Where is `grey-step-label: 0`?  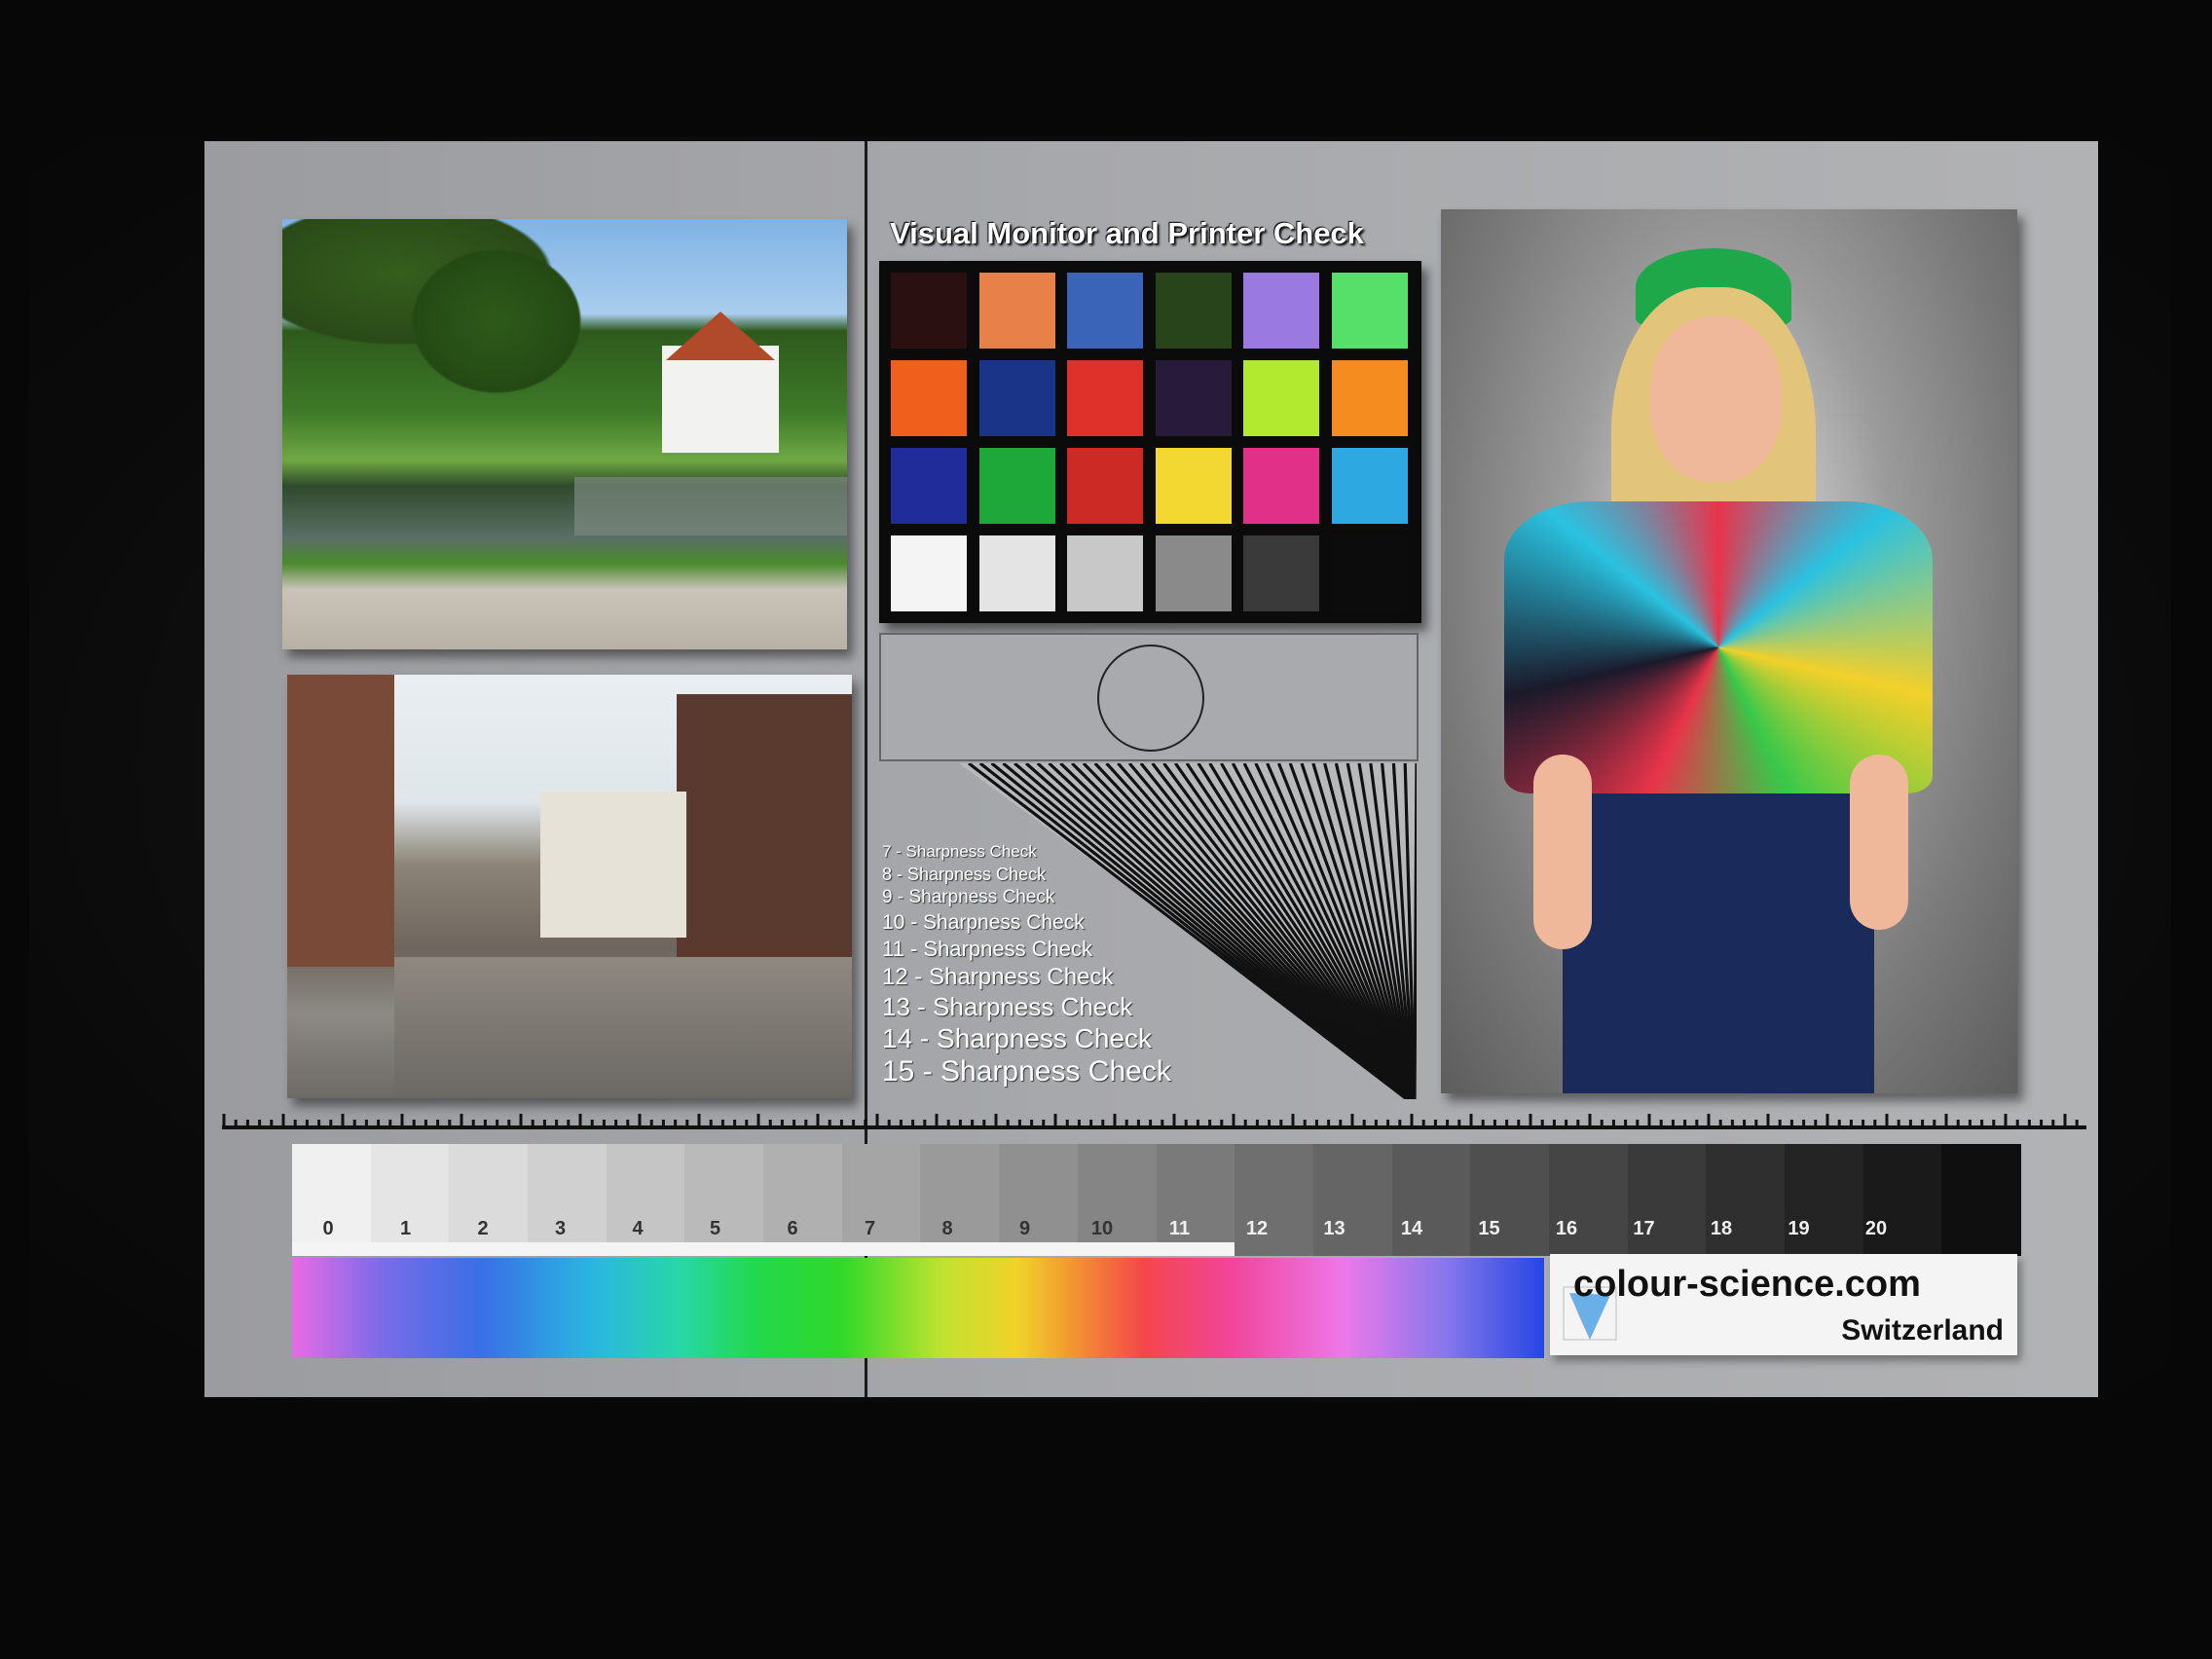 grey-step-label: 0 is located at coordinates (328, 1228).